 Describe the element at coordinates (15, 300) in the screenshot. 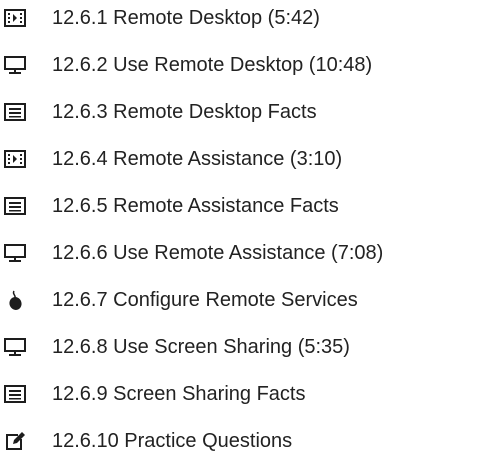

I see `mouse-icon` at that location.